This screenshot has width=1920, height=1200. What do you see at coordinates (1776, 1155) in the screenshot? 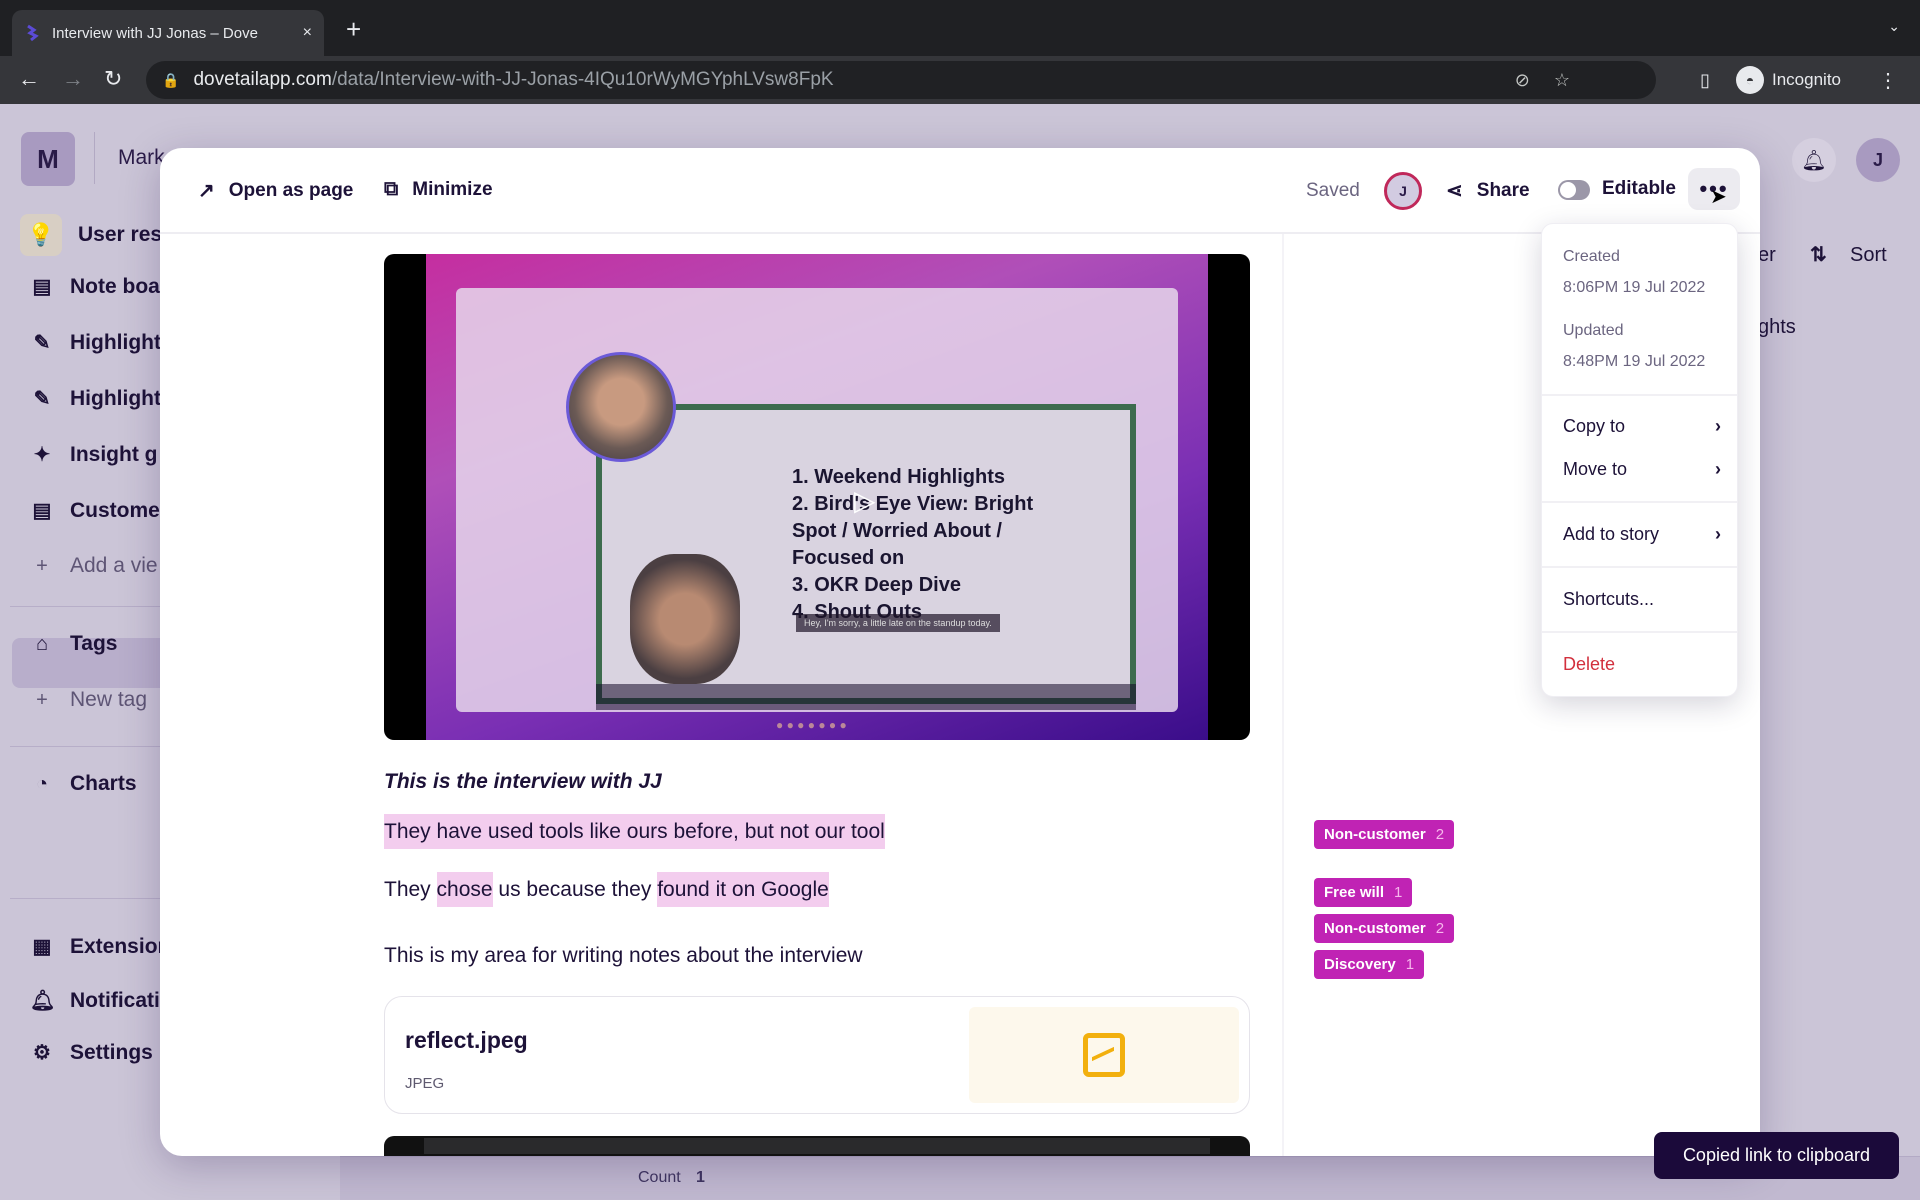
I see `toast-notification: Copied link to clipboard` at bounding box center [1776, 1155].